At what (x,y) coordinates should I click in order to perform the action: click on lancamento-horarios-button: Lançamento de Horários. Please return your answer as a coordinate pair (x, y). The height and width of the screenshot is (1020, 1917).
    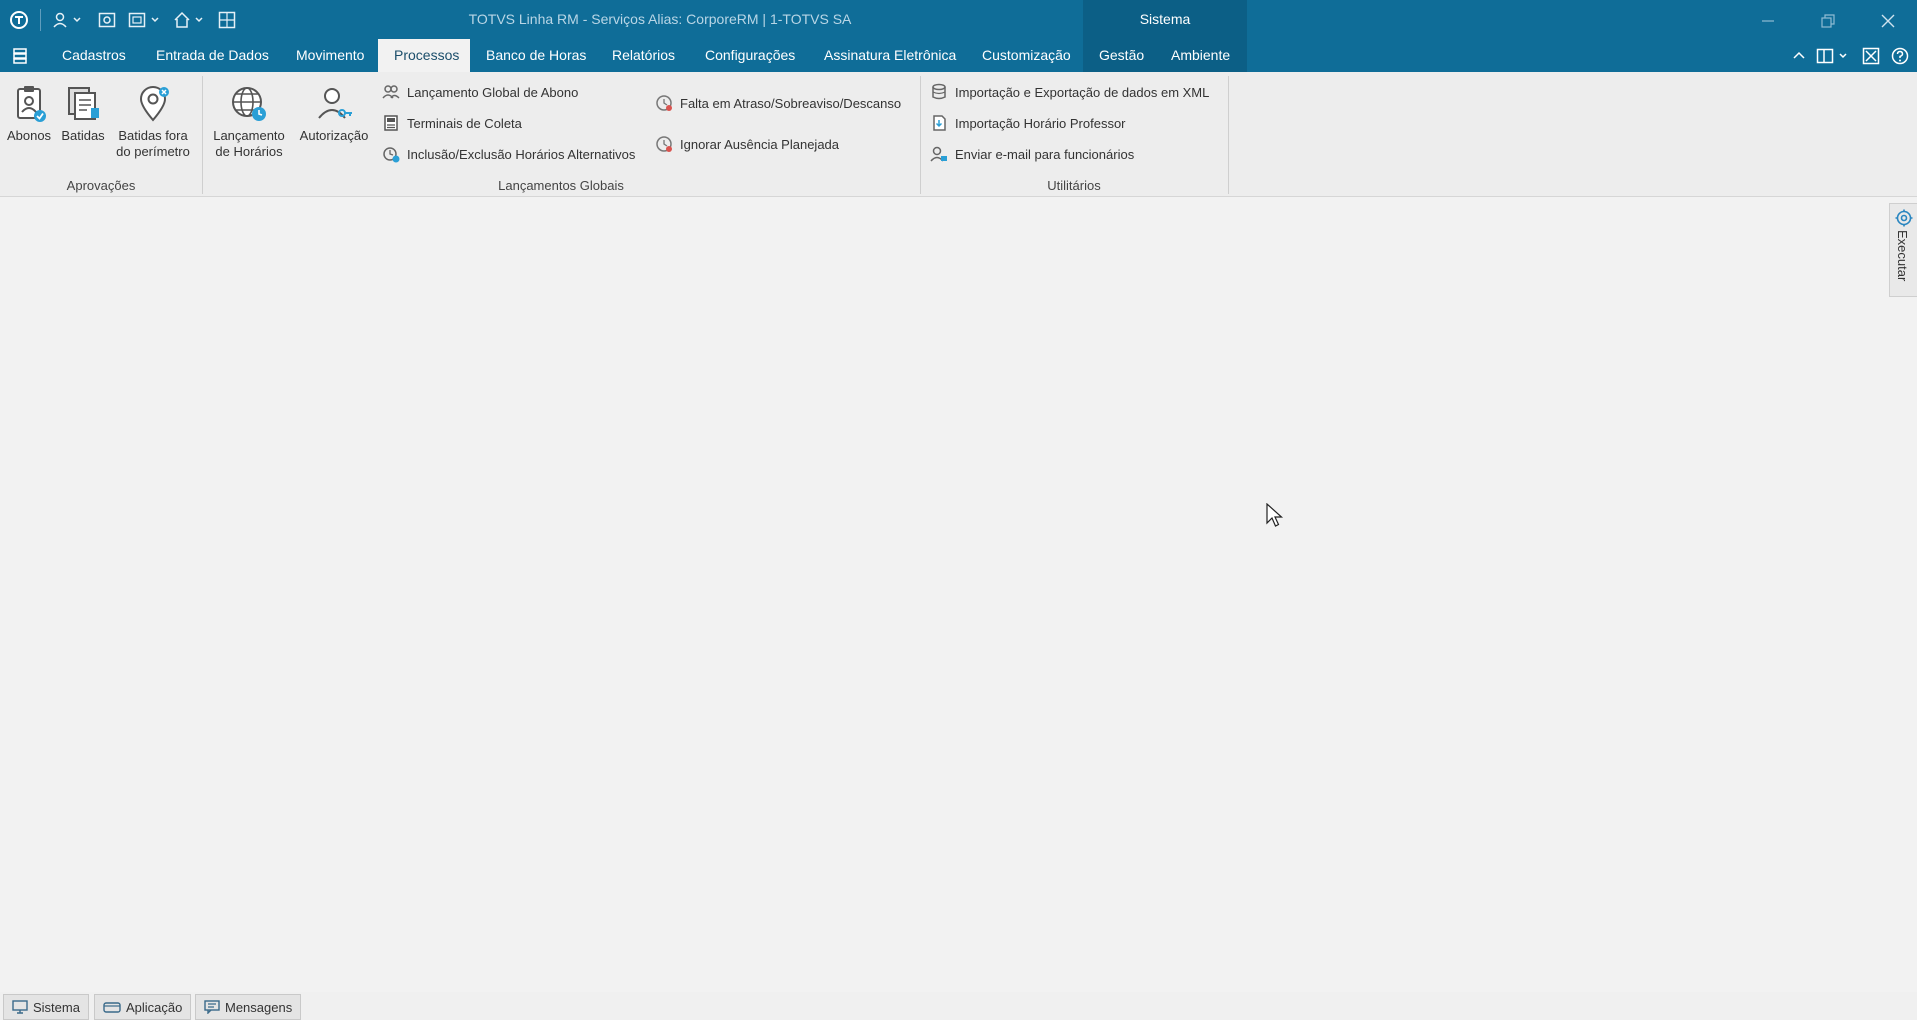
    Looking at the image, I should click on (249, 122).